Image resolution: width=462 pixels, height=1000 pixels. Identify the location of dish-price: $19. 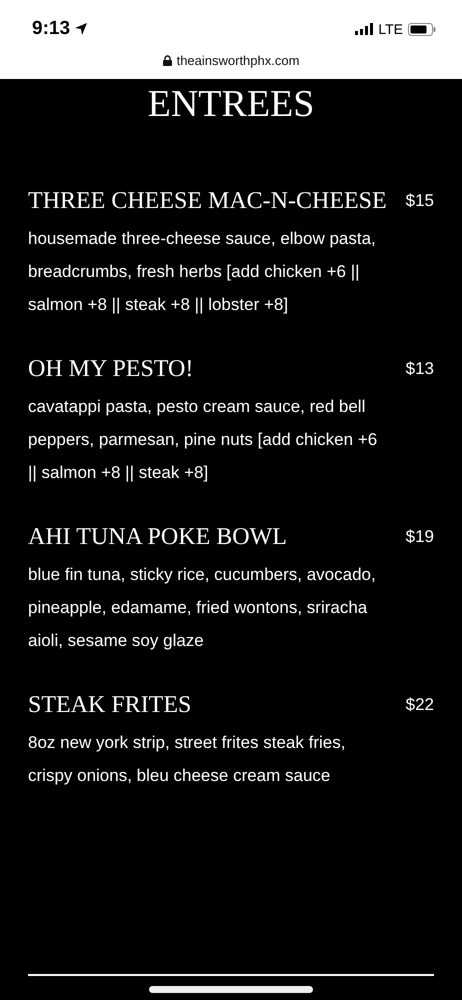
(420, 537).